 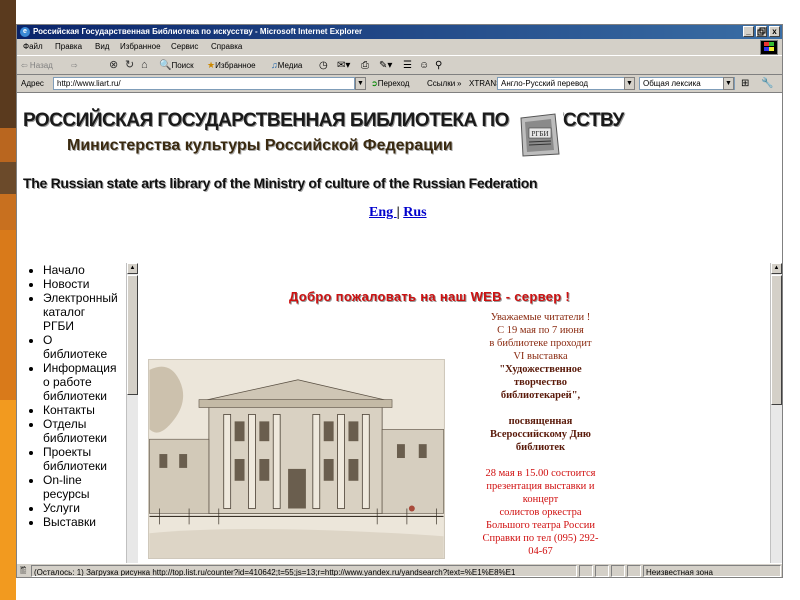 I want to click on nav-item: ЭлектронныйкаталогРГБИ, so click(x=91, y=312).